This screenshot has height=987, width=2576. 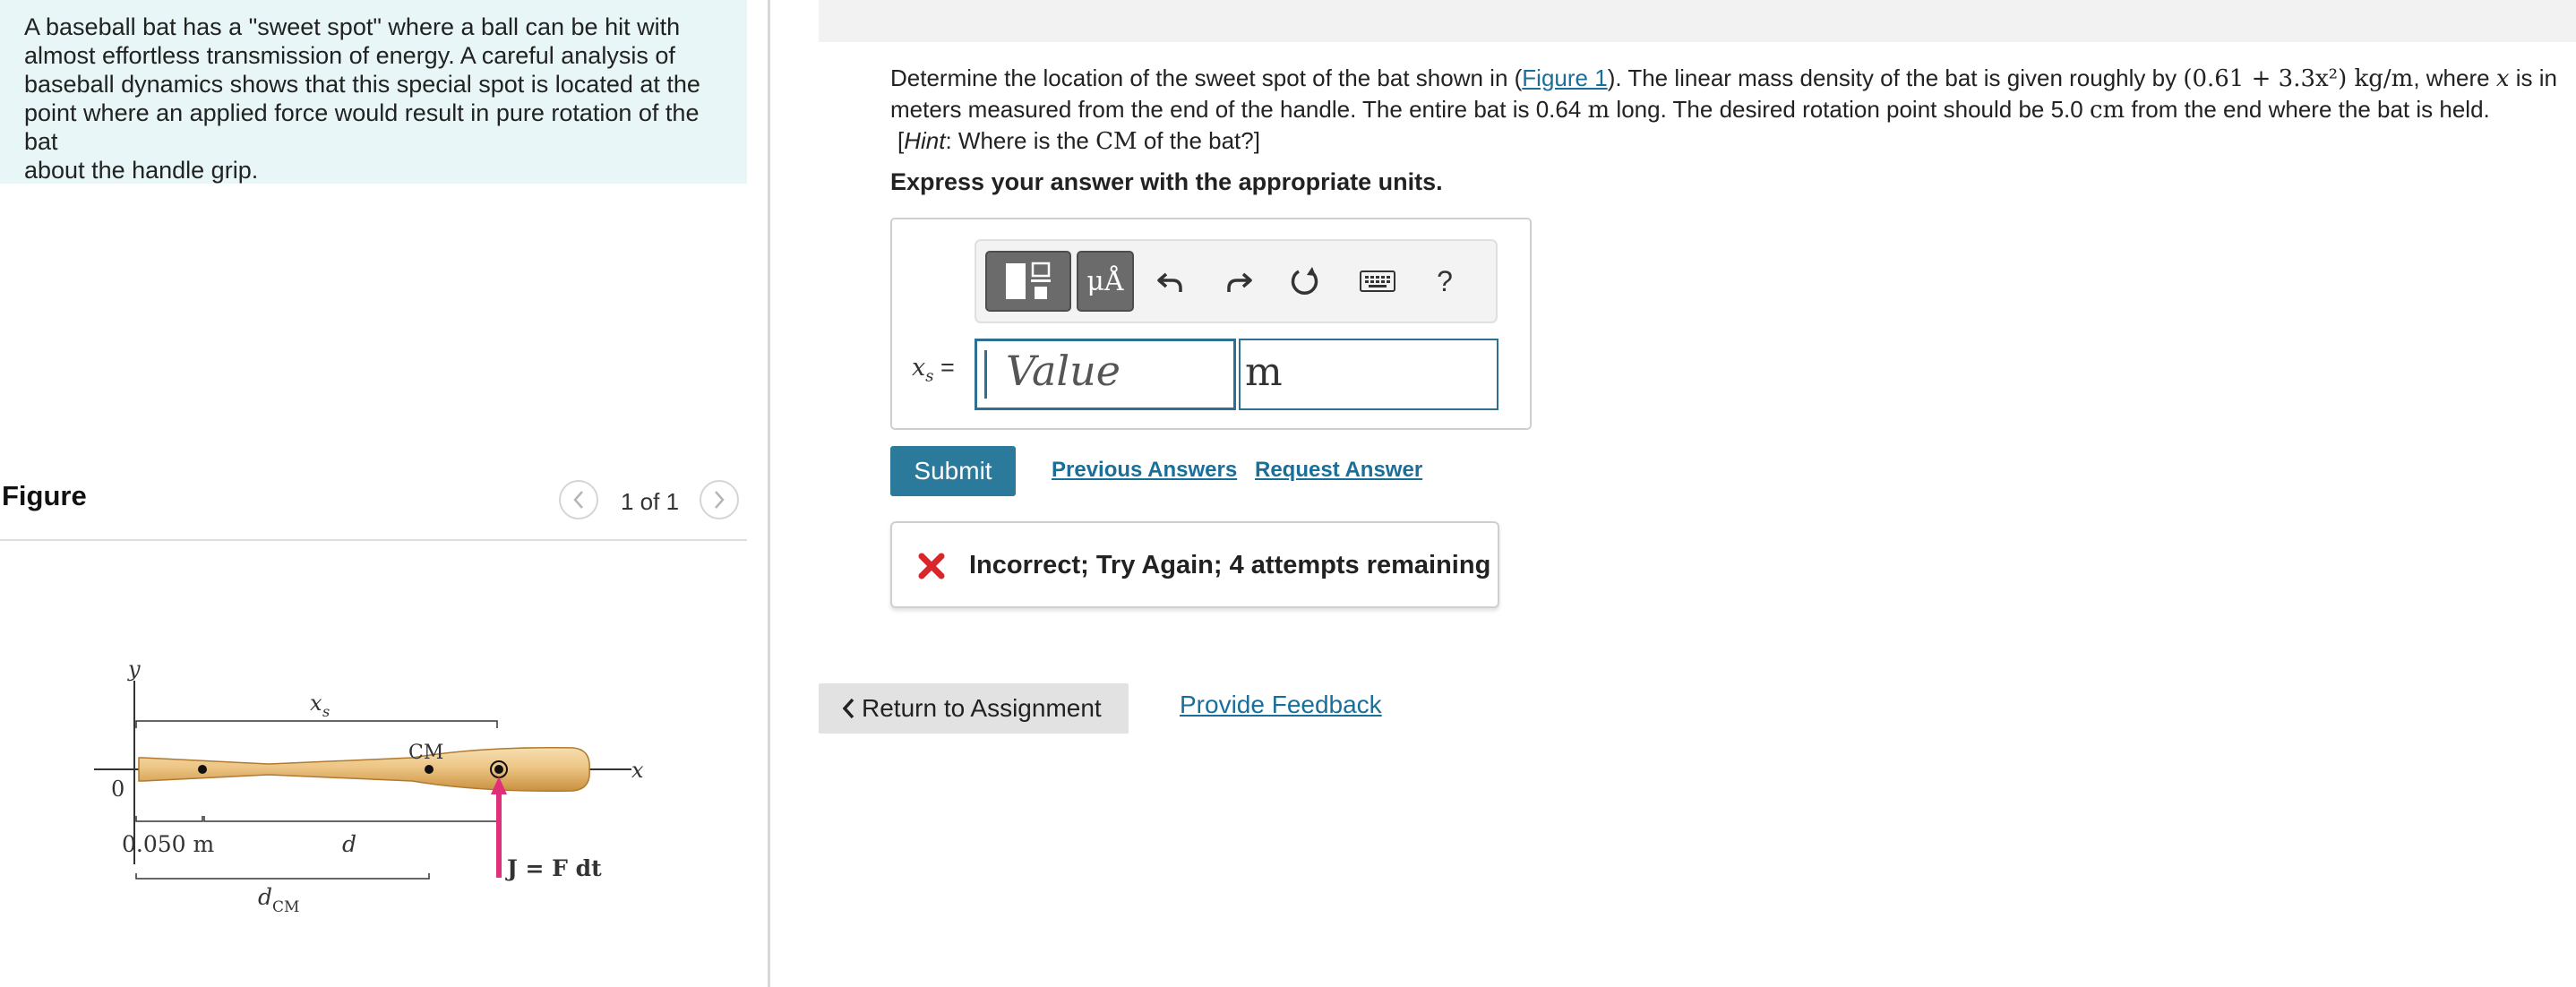 I want to click on provide-feedback-link: Provide Feedback, so click(x=1281, y=705).